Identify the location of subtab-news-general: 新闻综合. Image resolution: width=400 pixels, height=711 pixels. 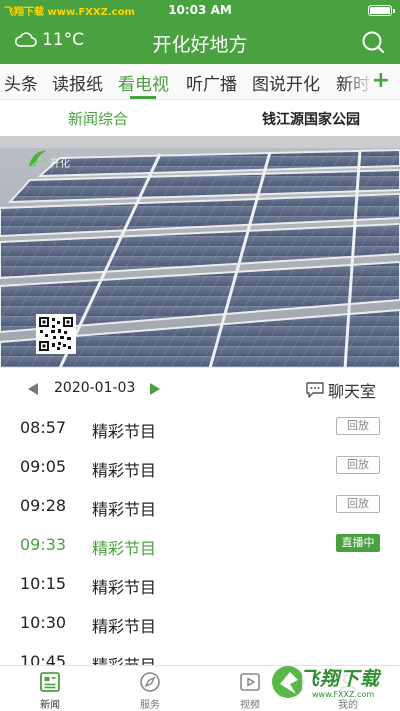
(98, 118).